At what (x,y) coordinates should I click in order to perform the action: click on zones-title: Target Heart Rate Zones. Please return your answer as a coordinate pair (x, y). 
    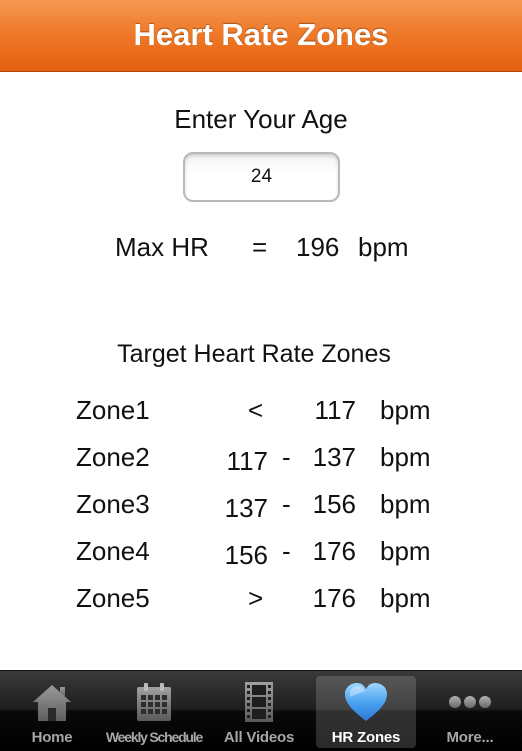
    Looking at the image, I should click on (254, 354).